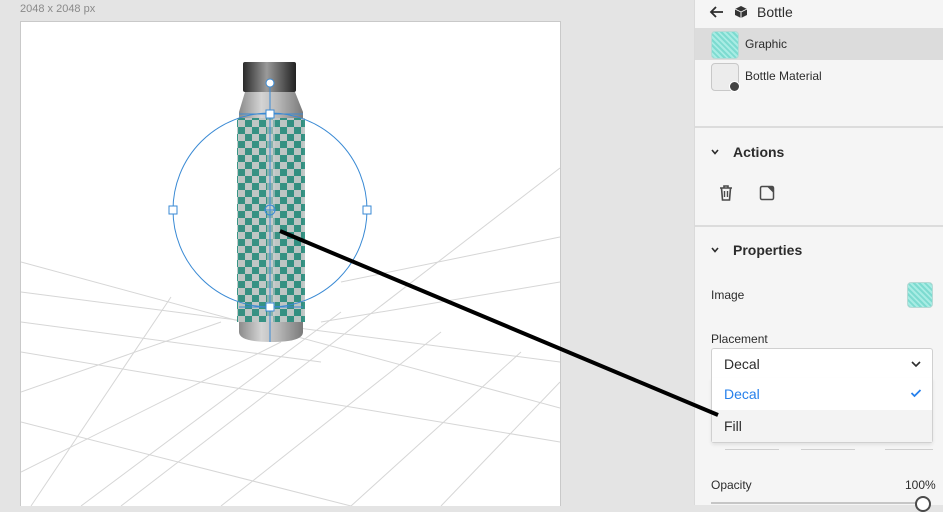  Describe the element at coordinates (270, 307) in the screenshot. I see `gizmo-handle-bottom` at that location.